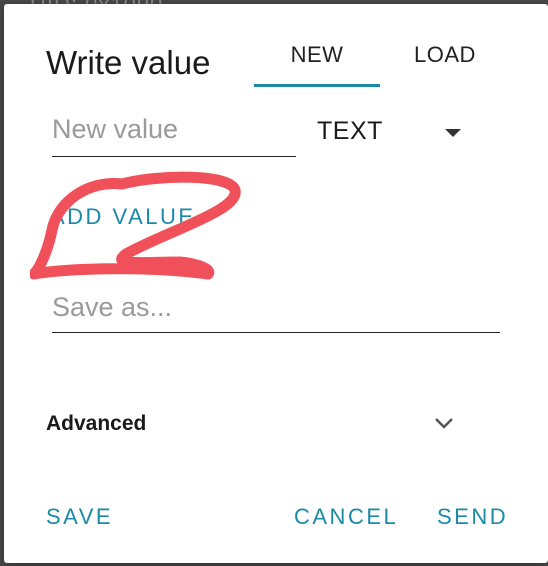 Image resolution: width=548 pixels, height=566 pixels. What do you see at coordinates (174, 129) in the screenshot?
I see `new-value-input` at bounding box center [174, 129].